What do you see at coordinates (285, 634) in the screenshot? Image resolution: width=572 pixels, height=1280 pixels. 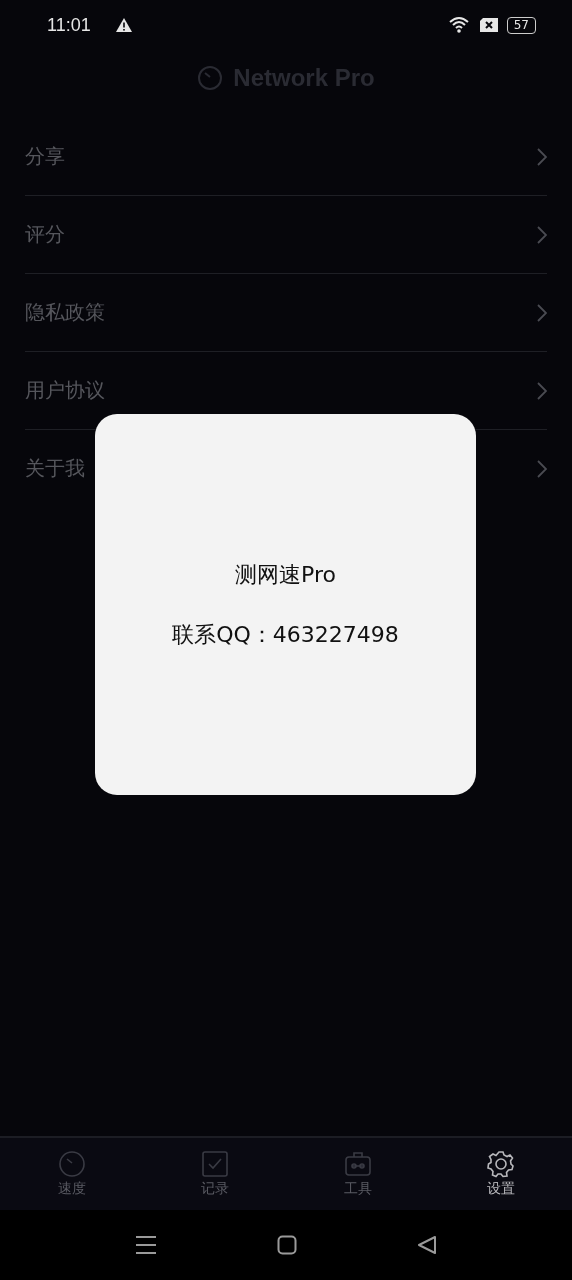 I see `contact-text: 联系QQ：463227498` at bounding box center [285, 634].